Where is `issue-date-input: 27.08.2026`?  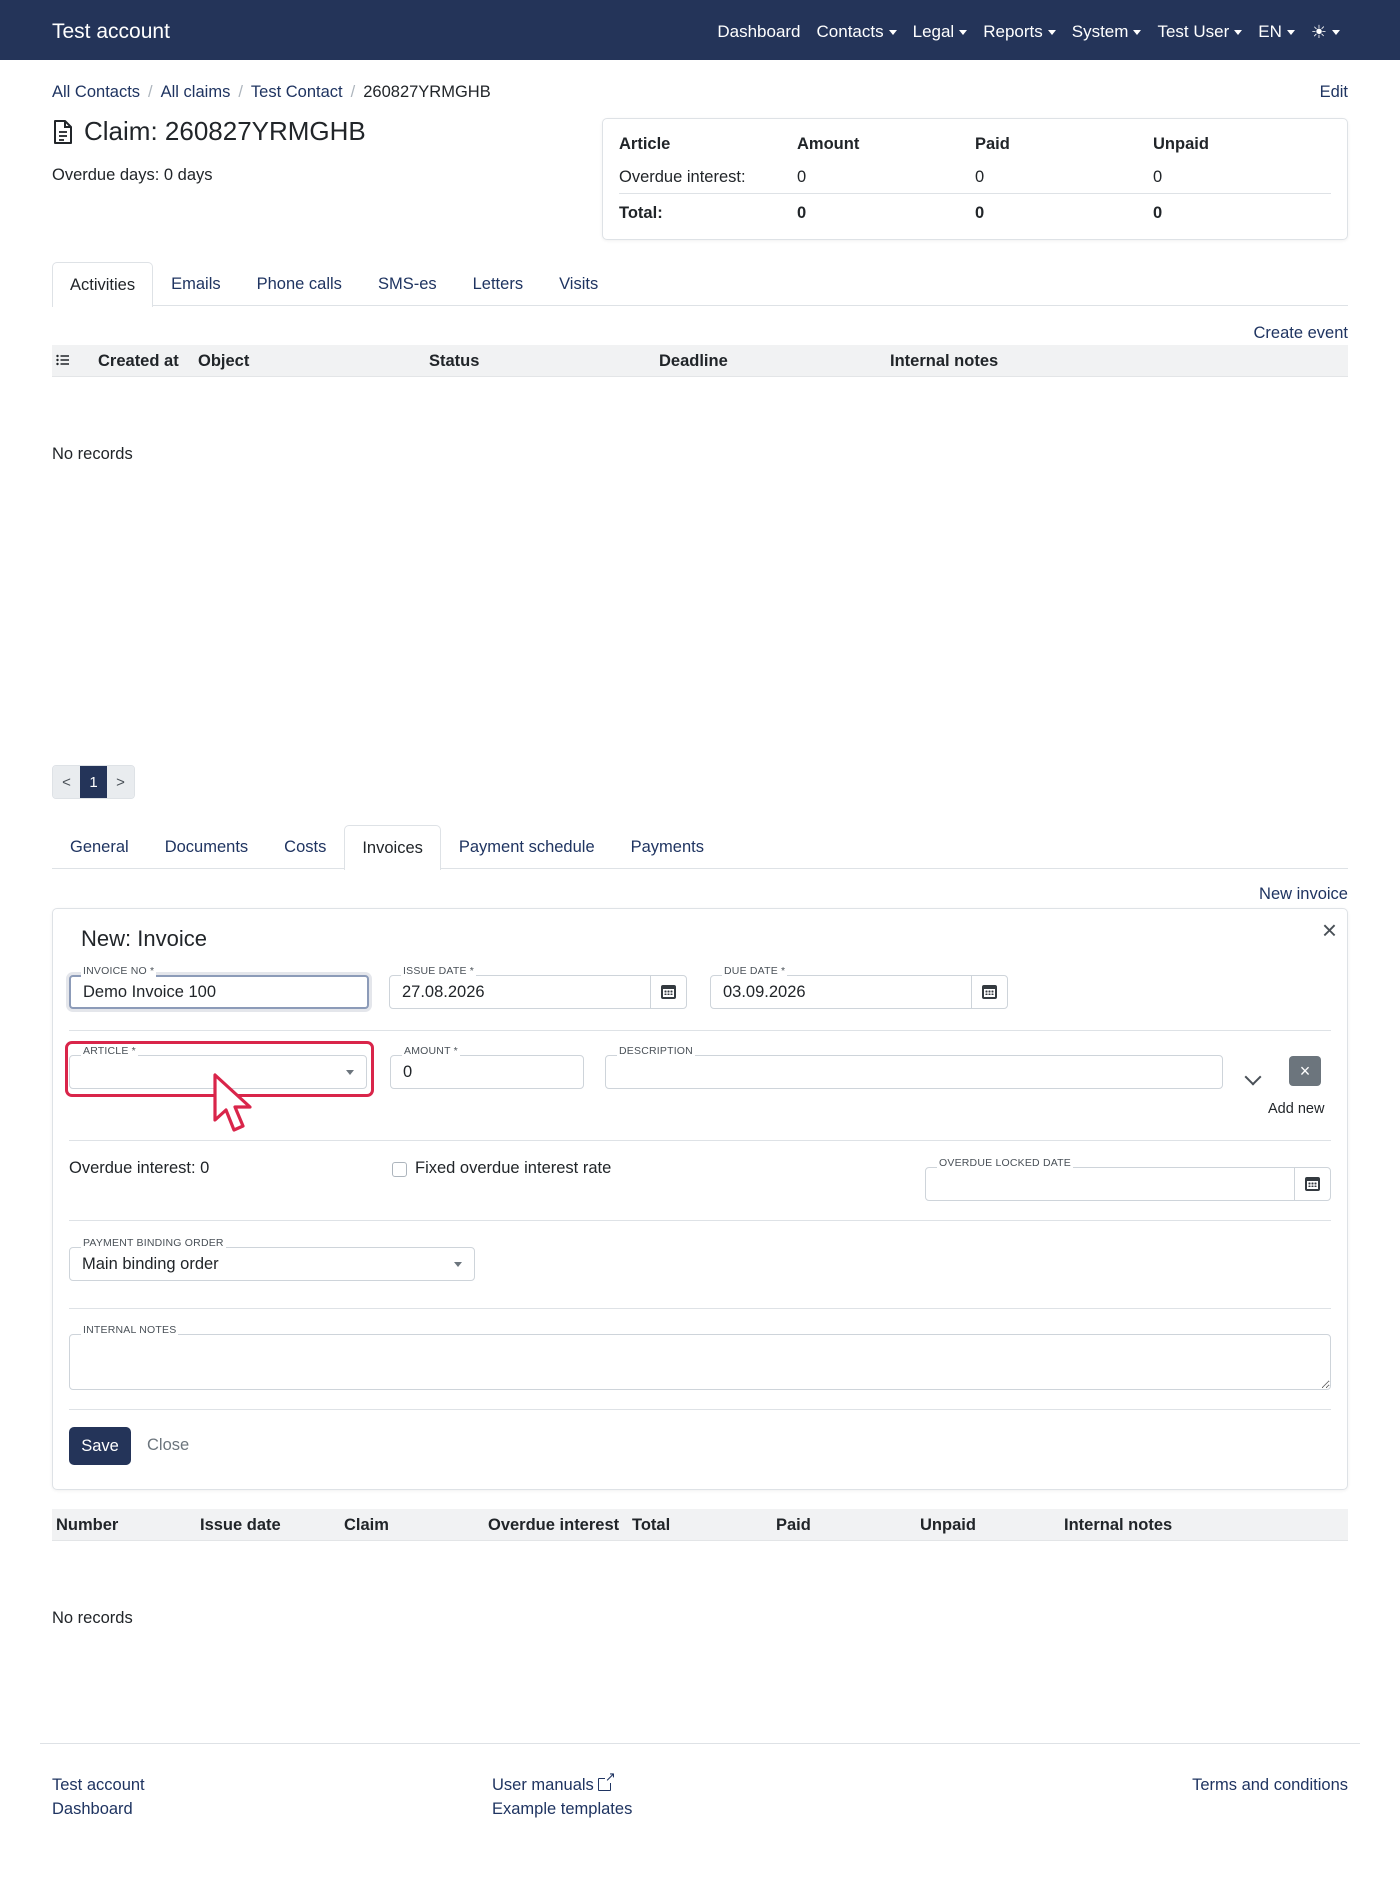
issue-date-input: 27.08.2026 is located at coordinates (538, 992).